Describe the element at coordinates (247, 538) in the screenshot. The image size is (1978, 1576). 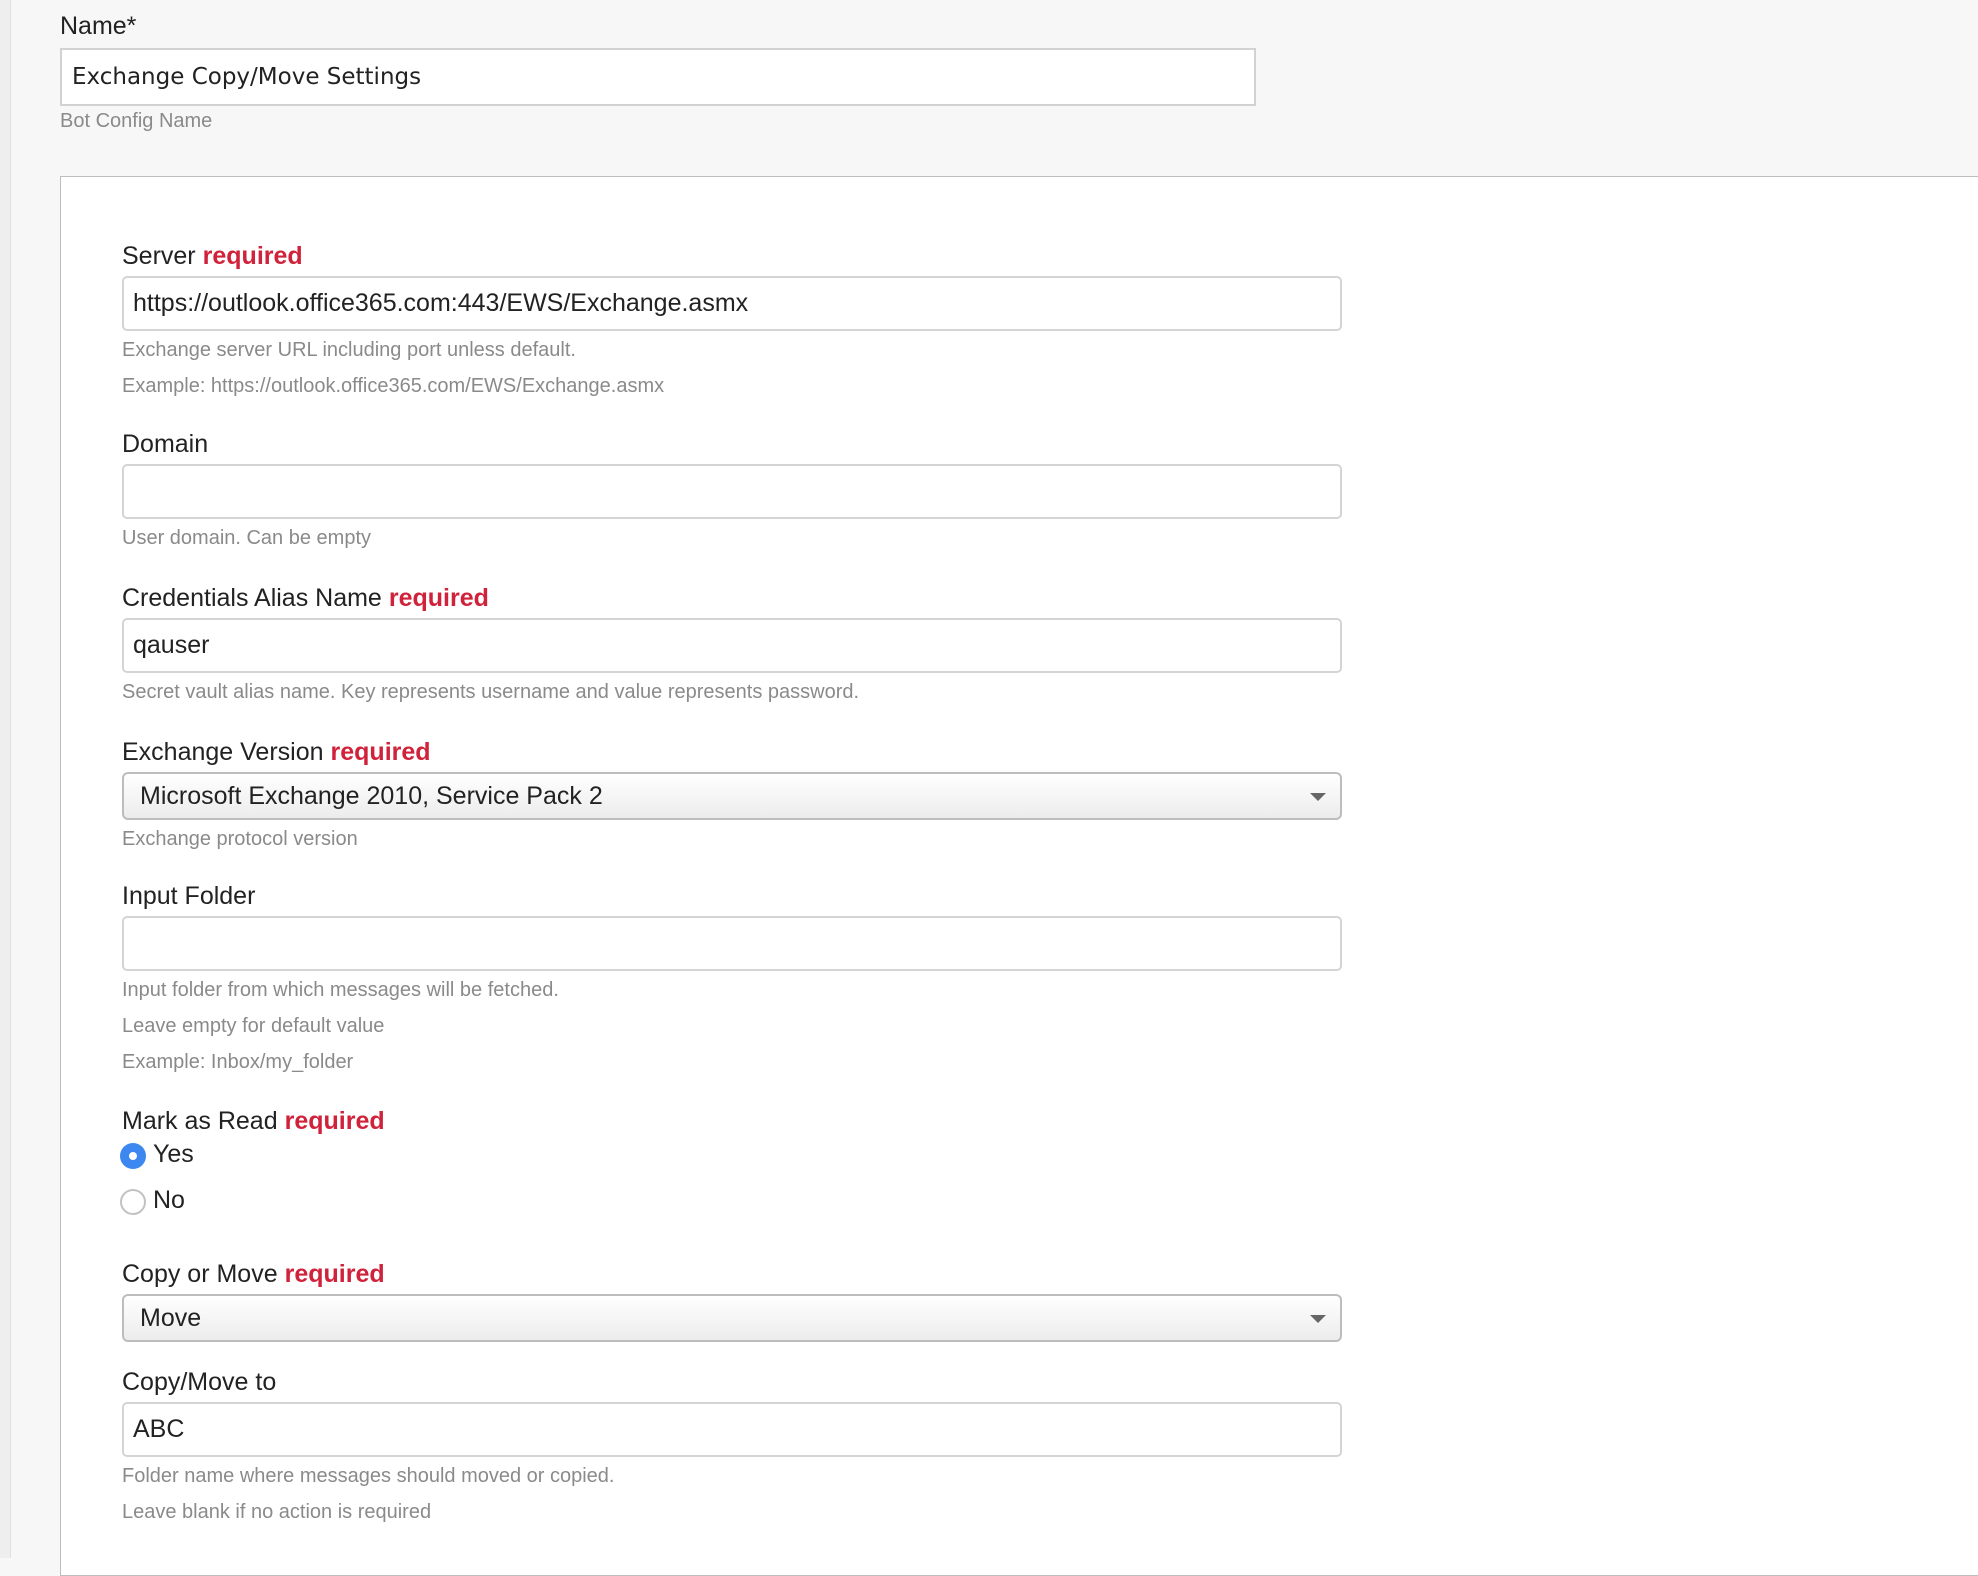
I see `domain-help: User domain. Can be empty` at that location.